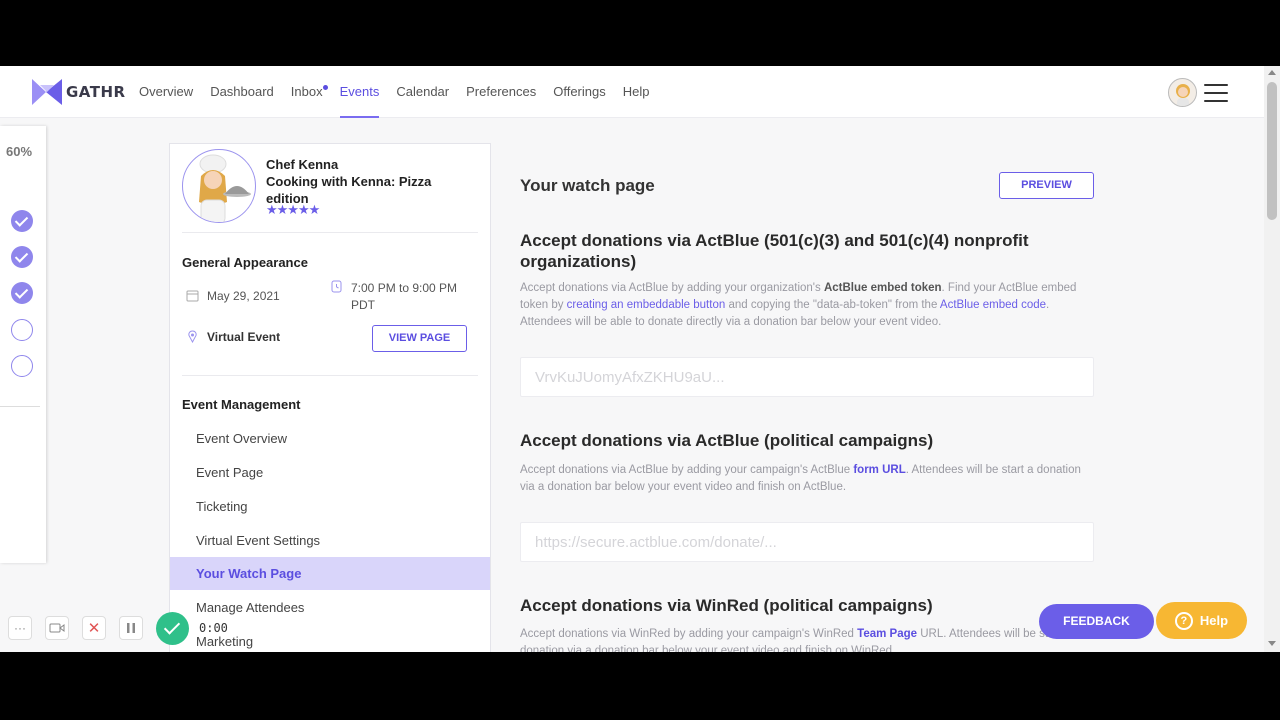 The height and width of the screenshot is (720, 1280). Describe the element at coordinates (192, 336) in the screenshot. I see `location-pin-icon` at that location.